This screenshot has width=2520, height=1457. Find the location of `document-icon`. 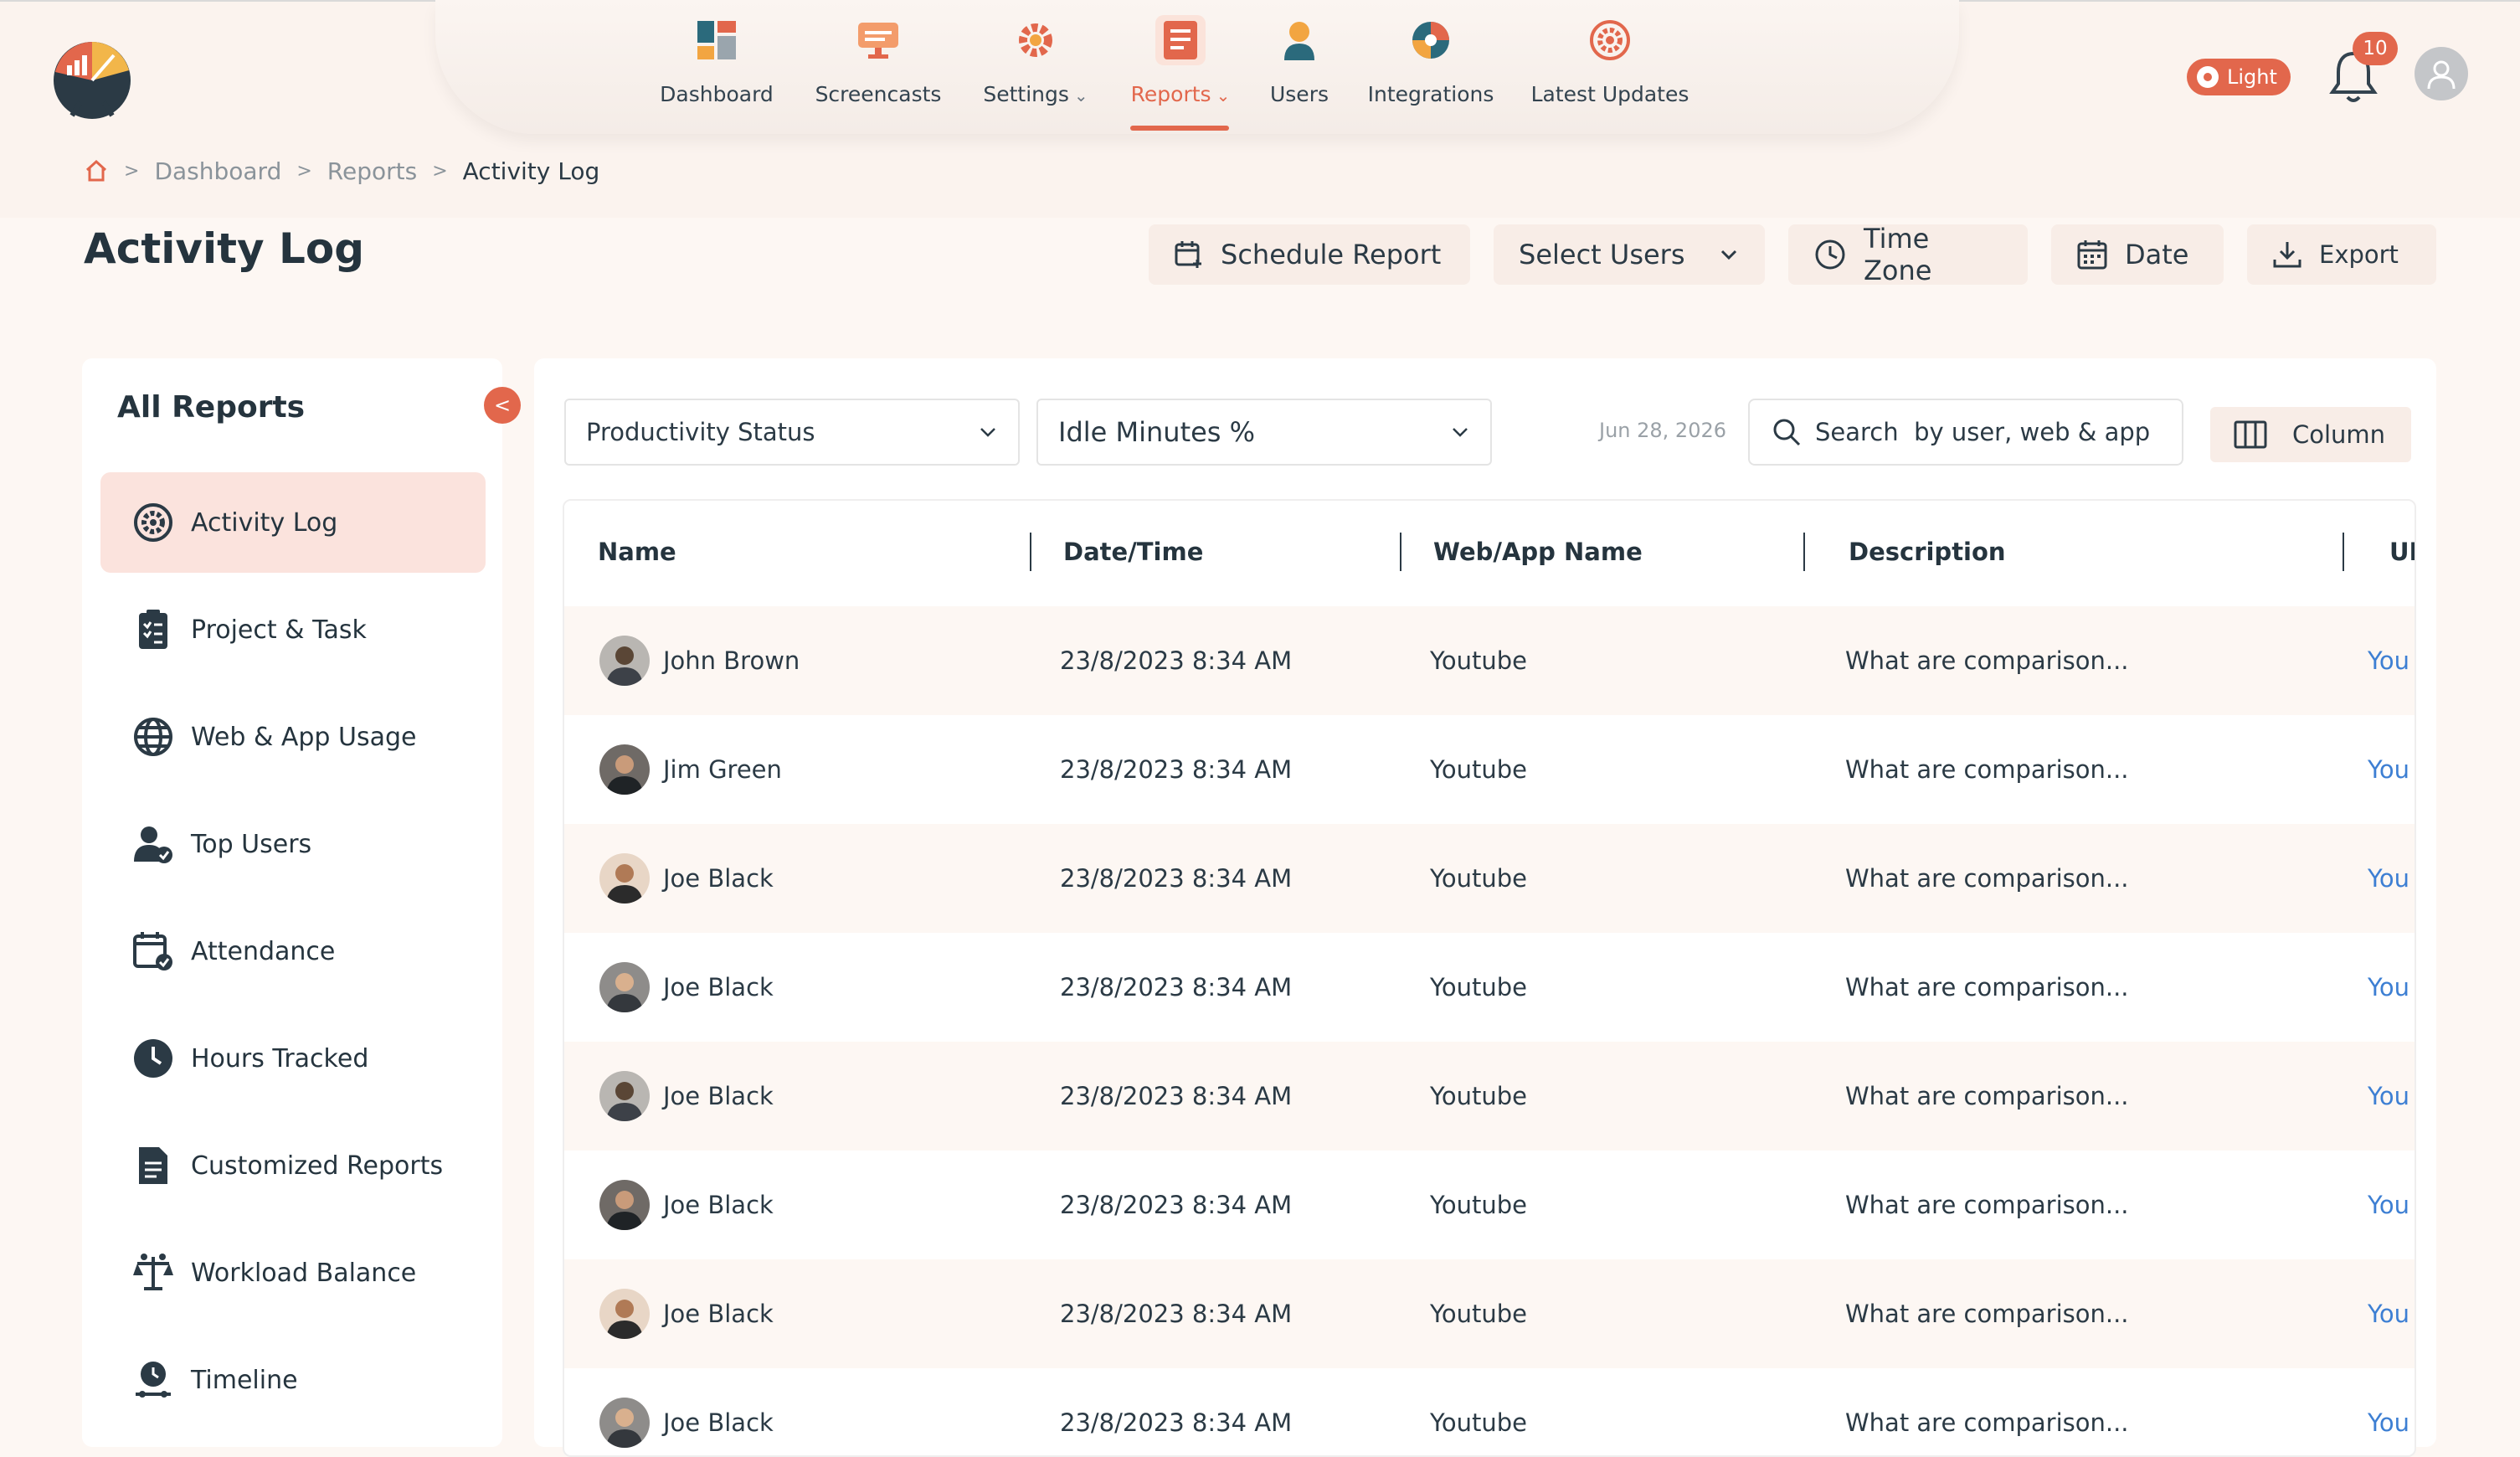

document-icon is located at coordinates (153, 1165).